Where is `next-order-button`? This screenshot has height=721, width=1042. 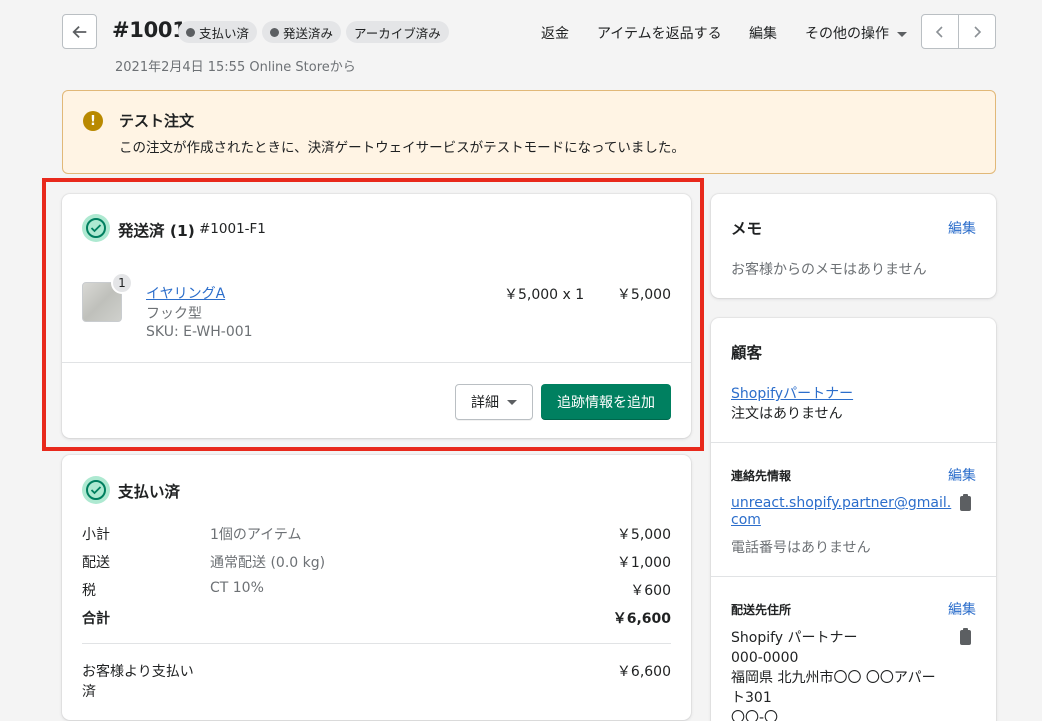 next-order-button is located at coordinates (976, 31).